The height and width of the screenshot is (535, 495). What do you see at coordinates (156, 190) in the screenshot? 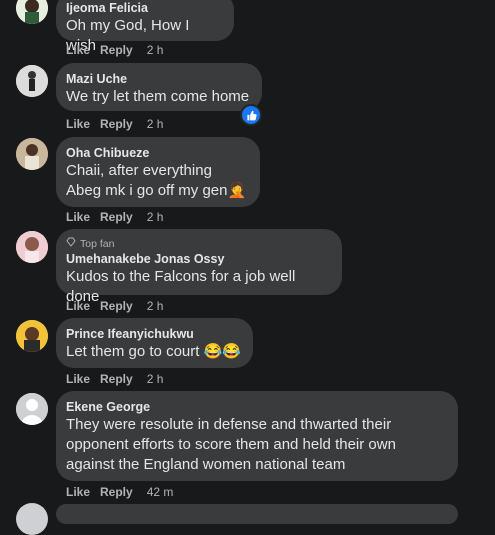
I see `comment-text: Abeg mk i go off my gen🤦` at bounding box center [156, 190].